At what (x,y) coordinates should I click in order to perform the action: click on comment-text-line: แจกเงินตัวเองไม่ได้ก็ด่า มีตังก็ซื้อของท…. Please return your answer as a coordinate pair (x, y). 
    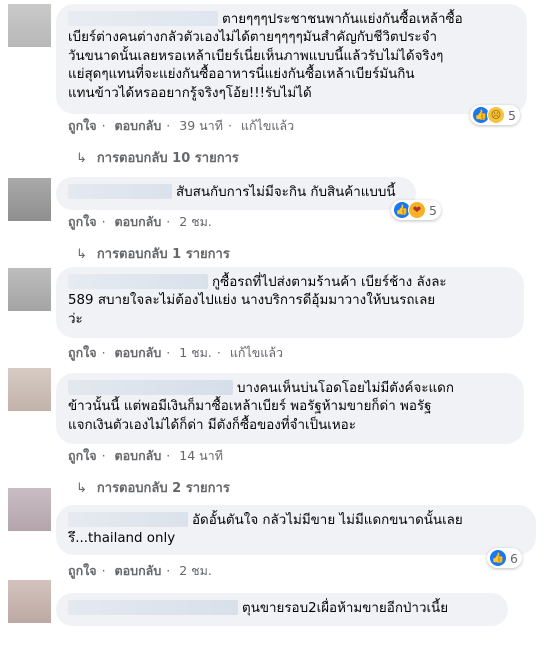
    Looking at the image, I should click on (212, 425).